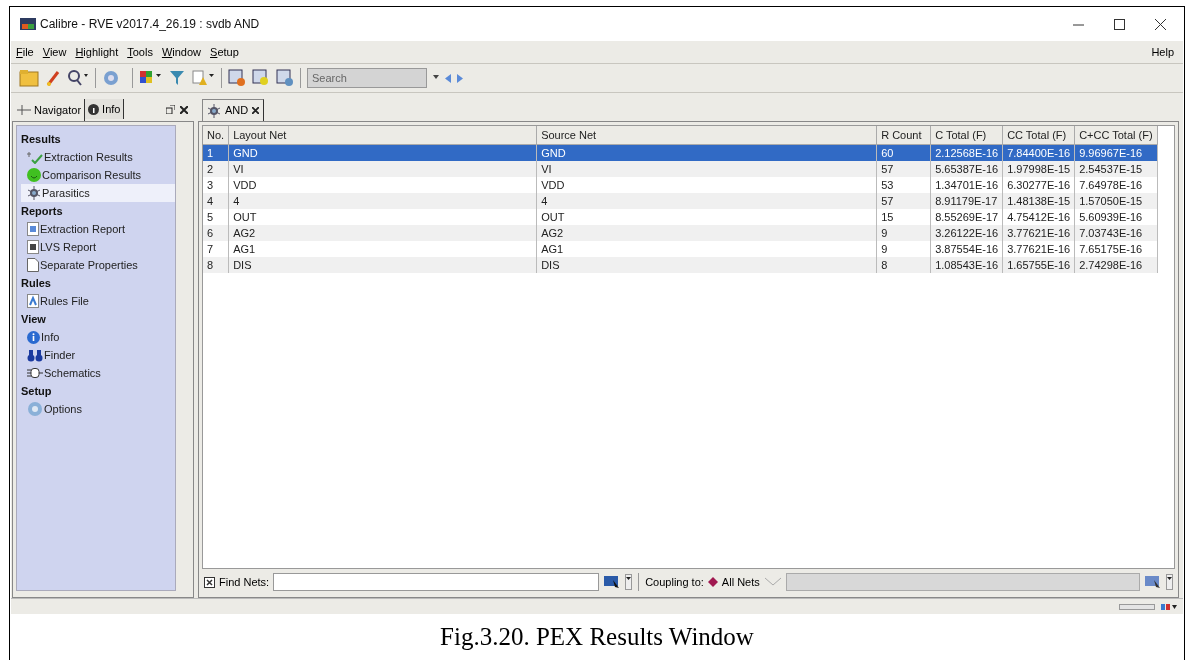  What do you see at coordinates (53, 78) in the screenshot?
I see `brush-icon` at bounding box center [53, 78].